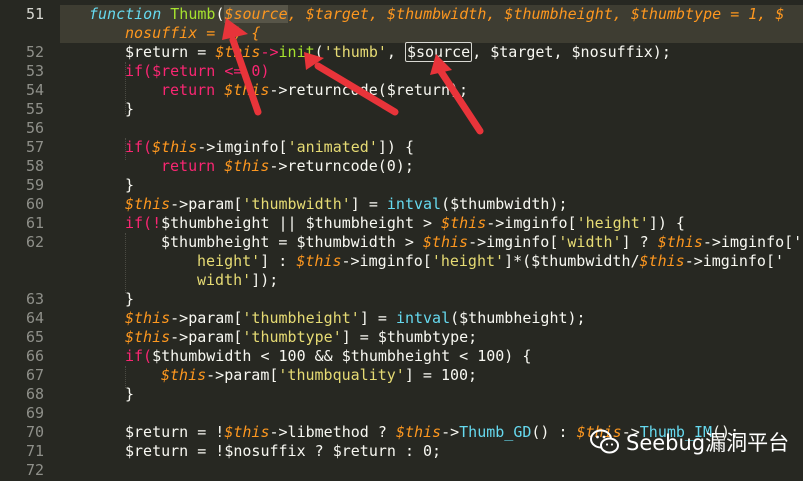 Image resolution: width=803 pixels, height=481 pixels. Describe the element at coordinates (287, 166) in the screenshot. I see `code-line-58: return $this->returncode(0);` at that location.